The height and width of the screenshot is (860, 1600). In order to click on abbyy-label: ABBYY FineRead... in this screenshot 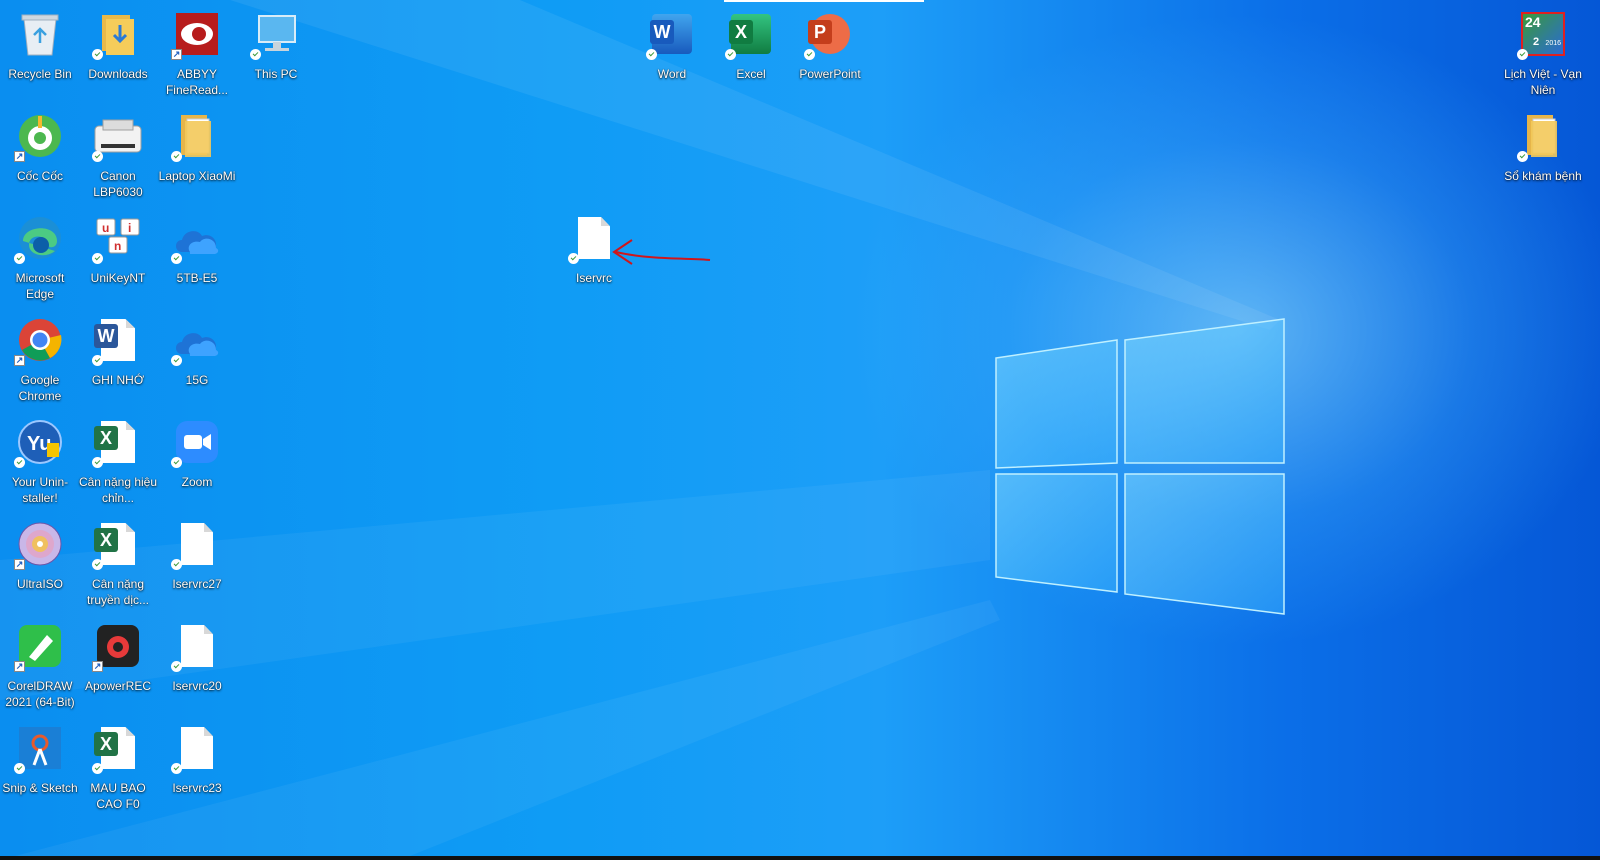, I will do `click(197, 82)`.